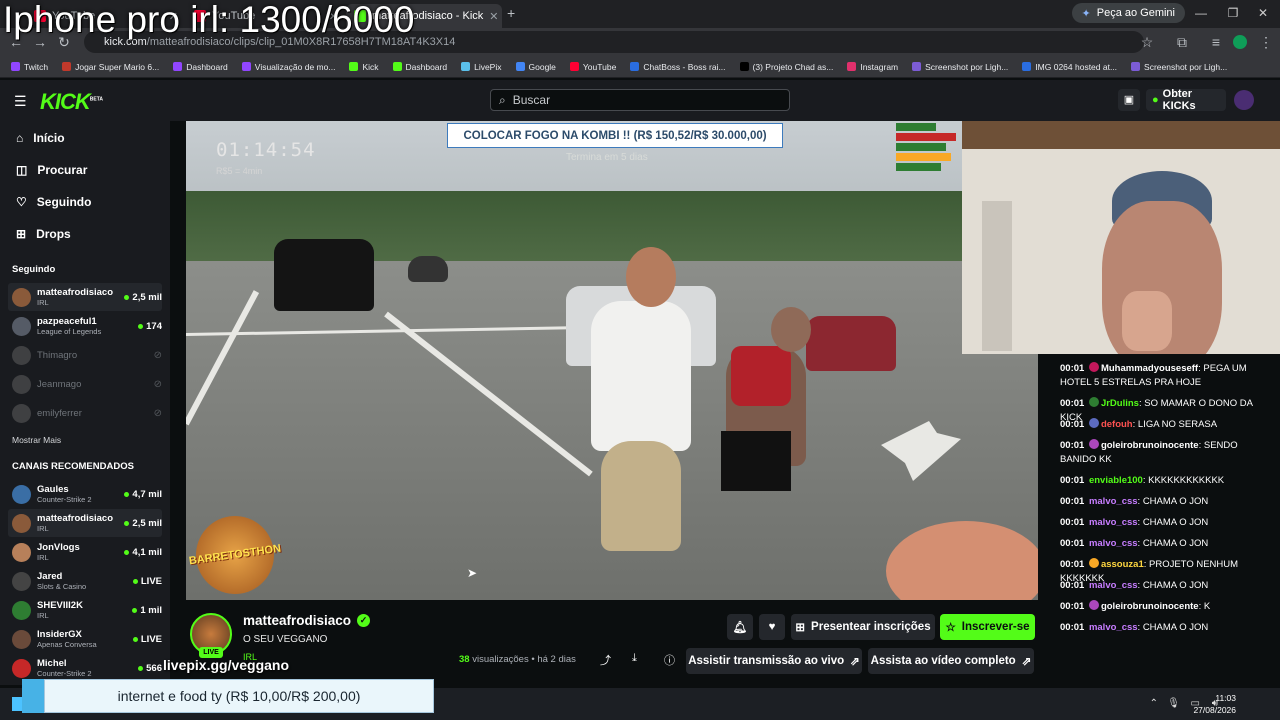  Describe the element at coordinates (1154, 703) in the screenshot. I see `tray-chevron-icon: ⌃` at that location.